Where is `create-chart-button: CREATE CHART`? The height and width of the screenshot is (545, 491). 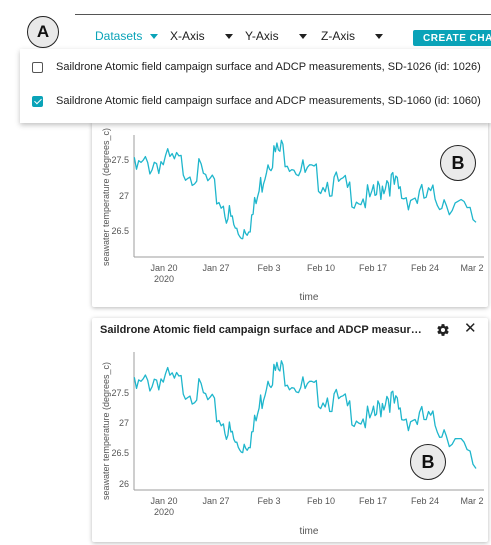 create-chart-button: CREATE CHART is located at coordinates (452, 38).